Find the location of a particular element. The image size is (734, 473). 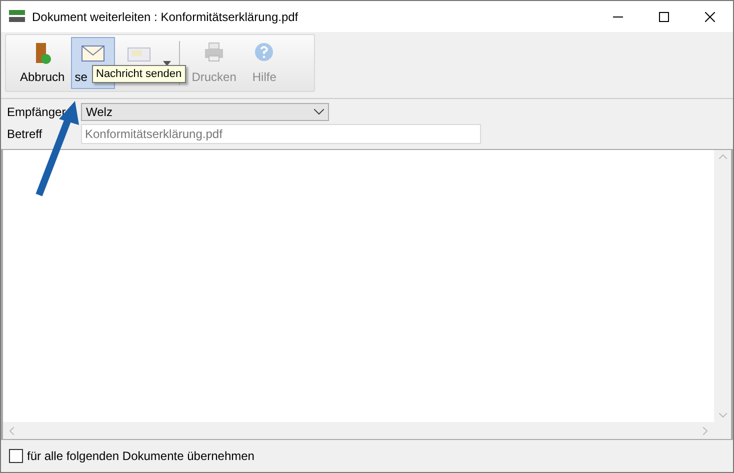

close-icon is located at coordinates (710, 17).